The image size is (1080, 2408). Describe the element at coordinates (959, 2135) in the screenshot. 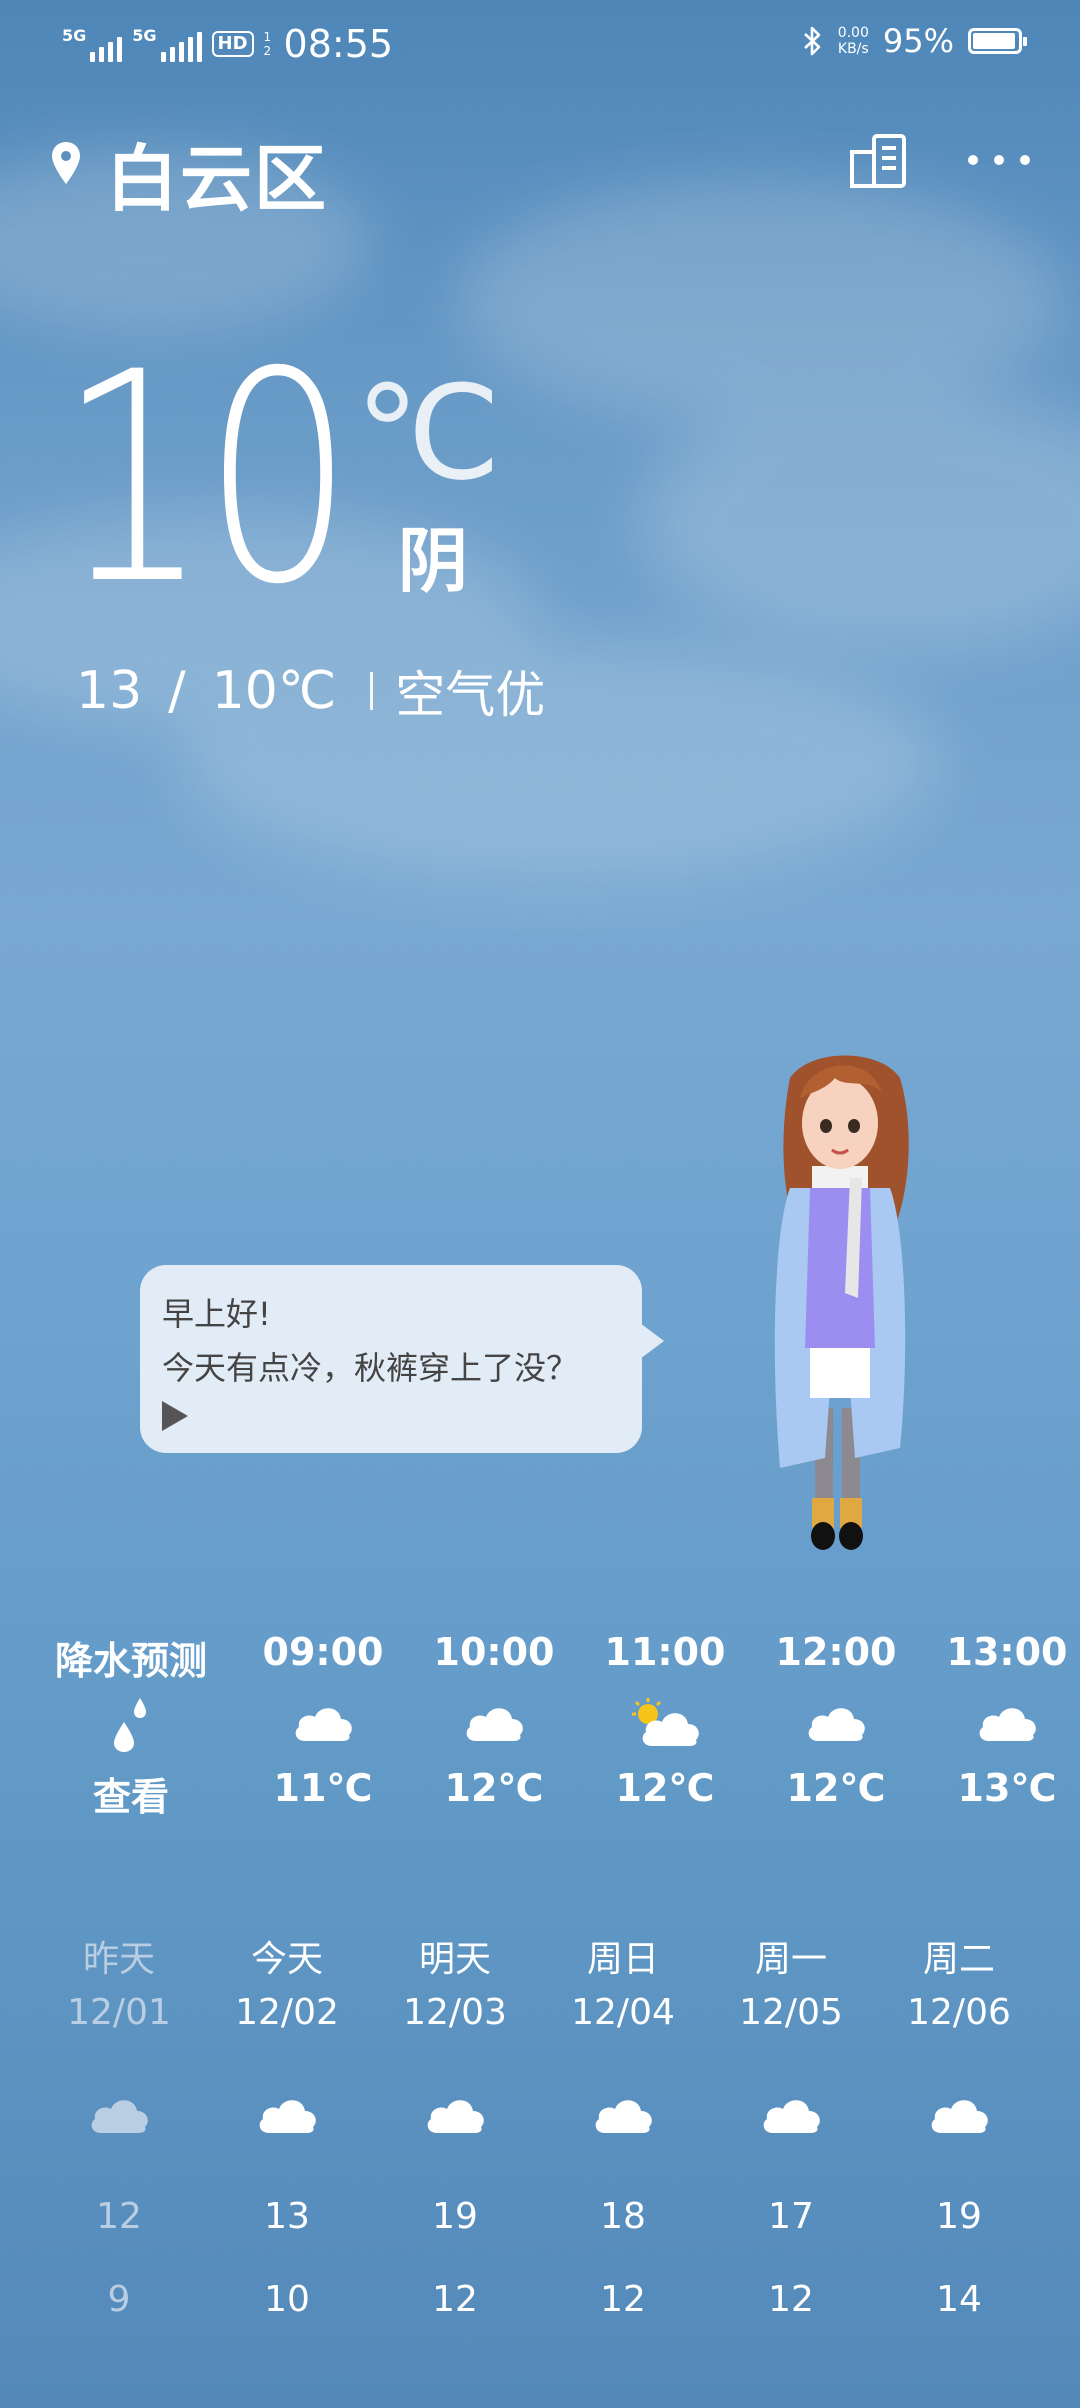

I see `day-item: 周二 12/06 19 14` at that location.